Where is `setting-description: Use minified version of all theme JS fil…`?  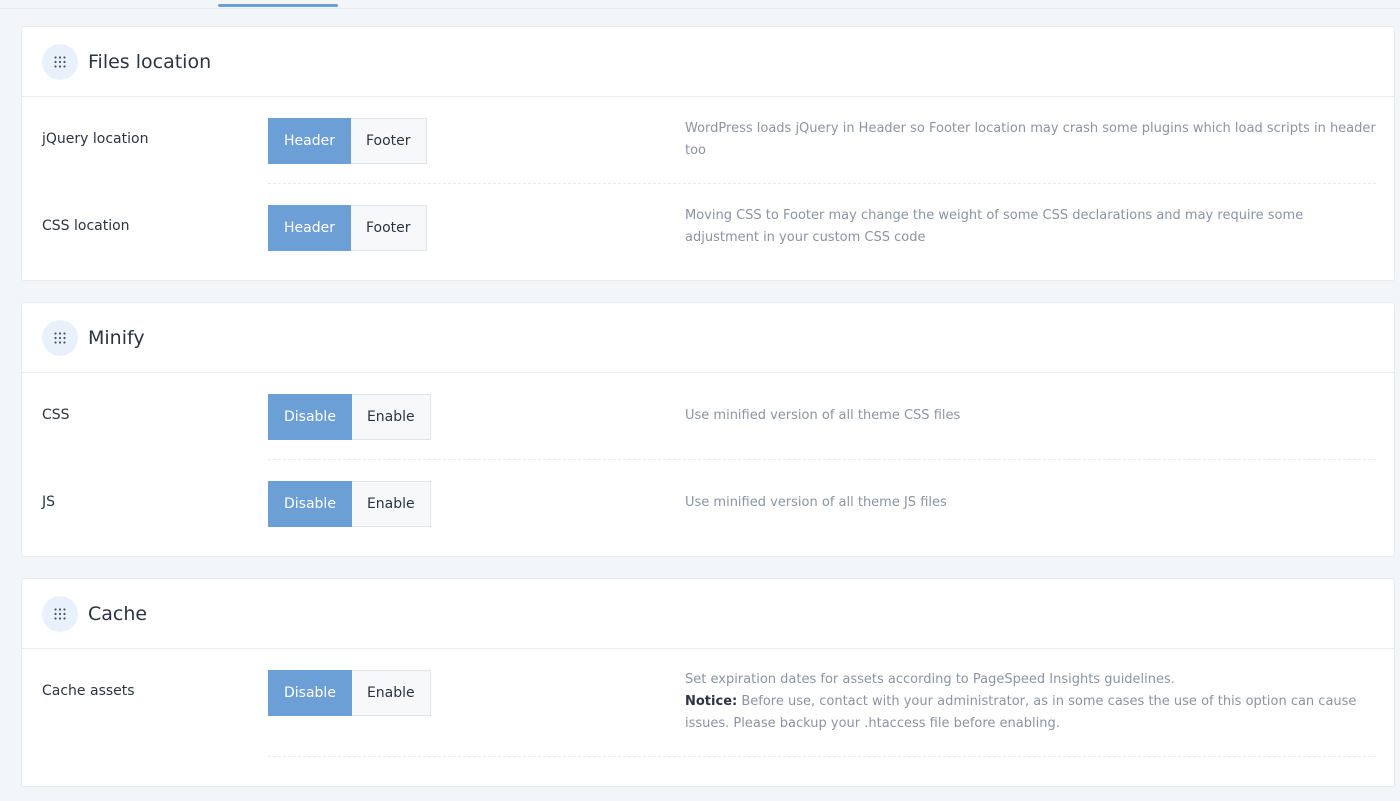 setting-description: Use minified version of all theme JS fil… is located at coordinates (816, 502).